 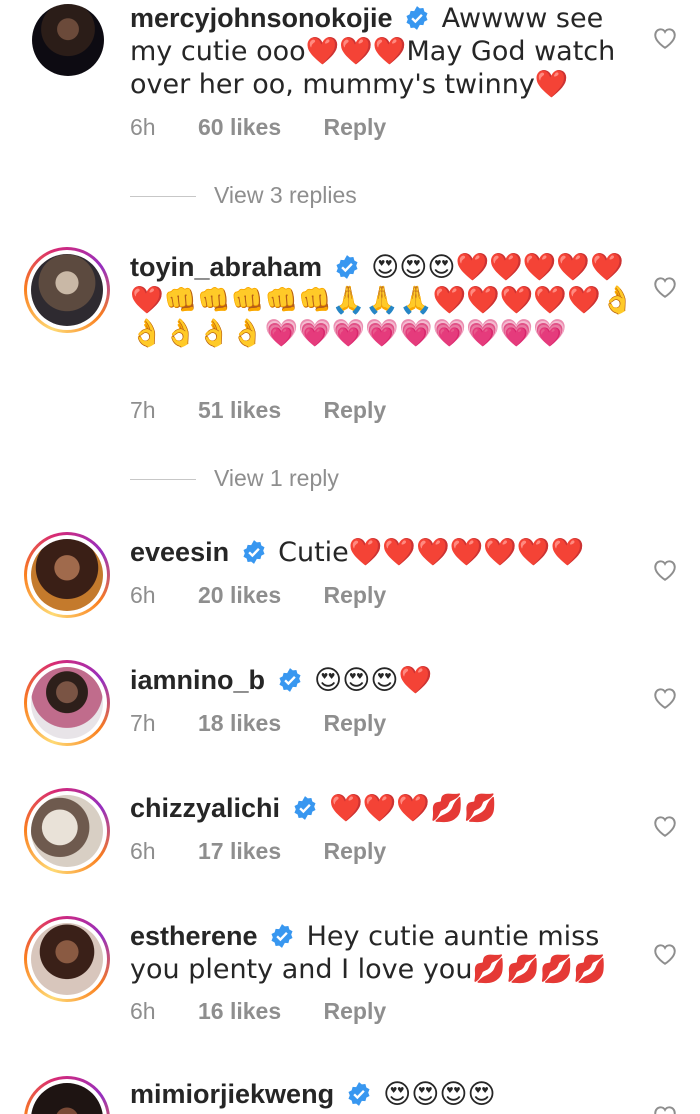 I want to click on likes-count: 18 likes, so click(x=239, y=723).